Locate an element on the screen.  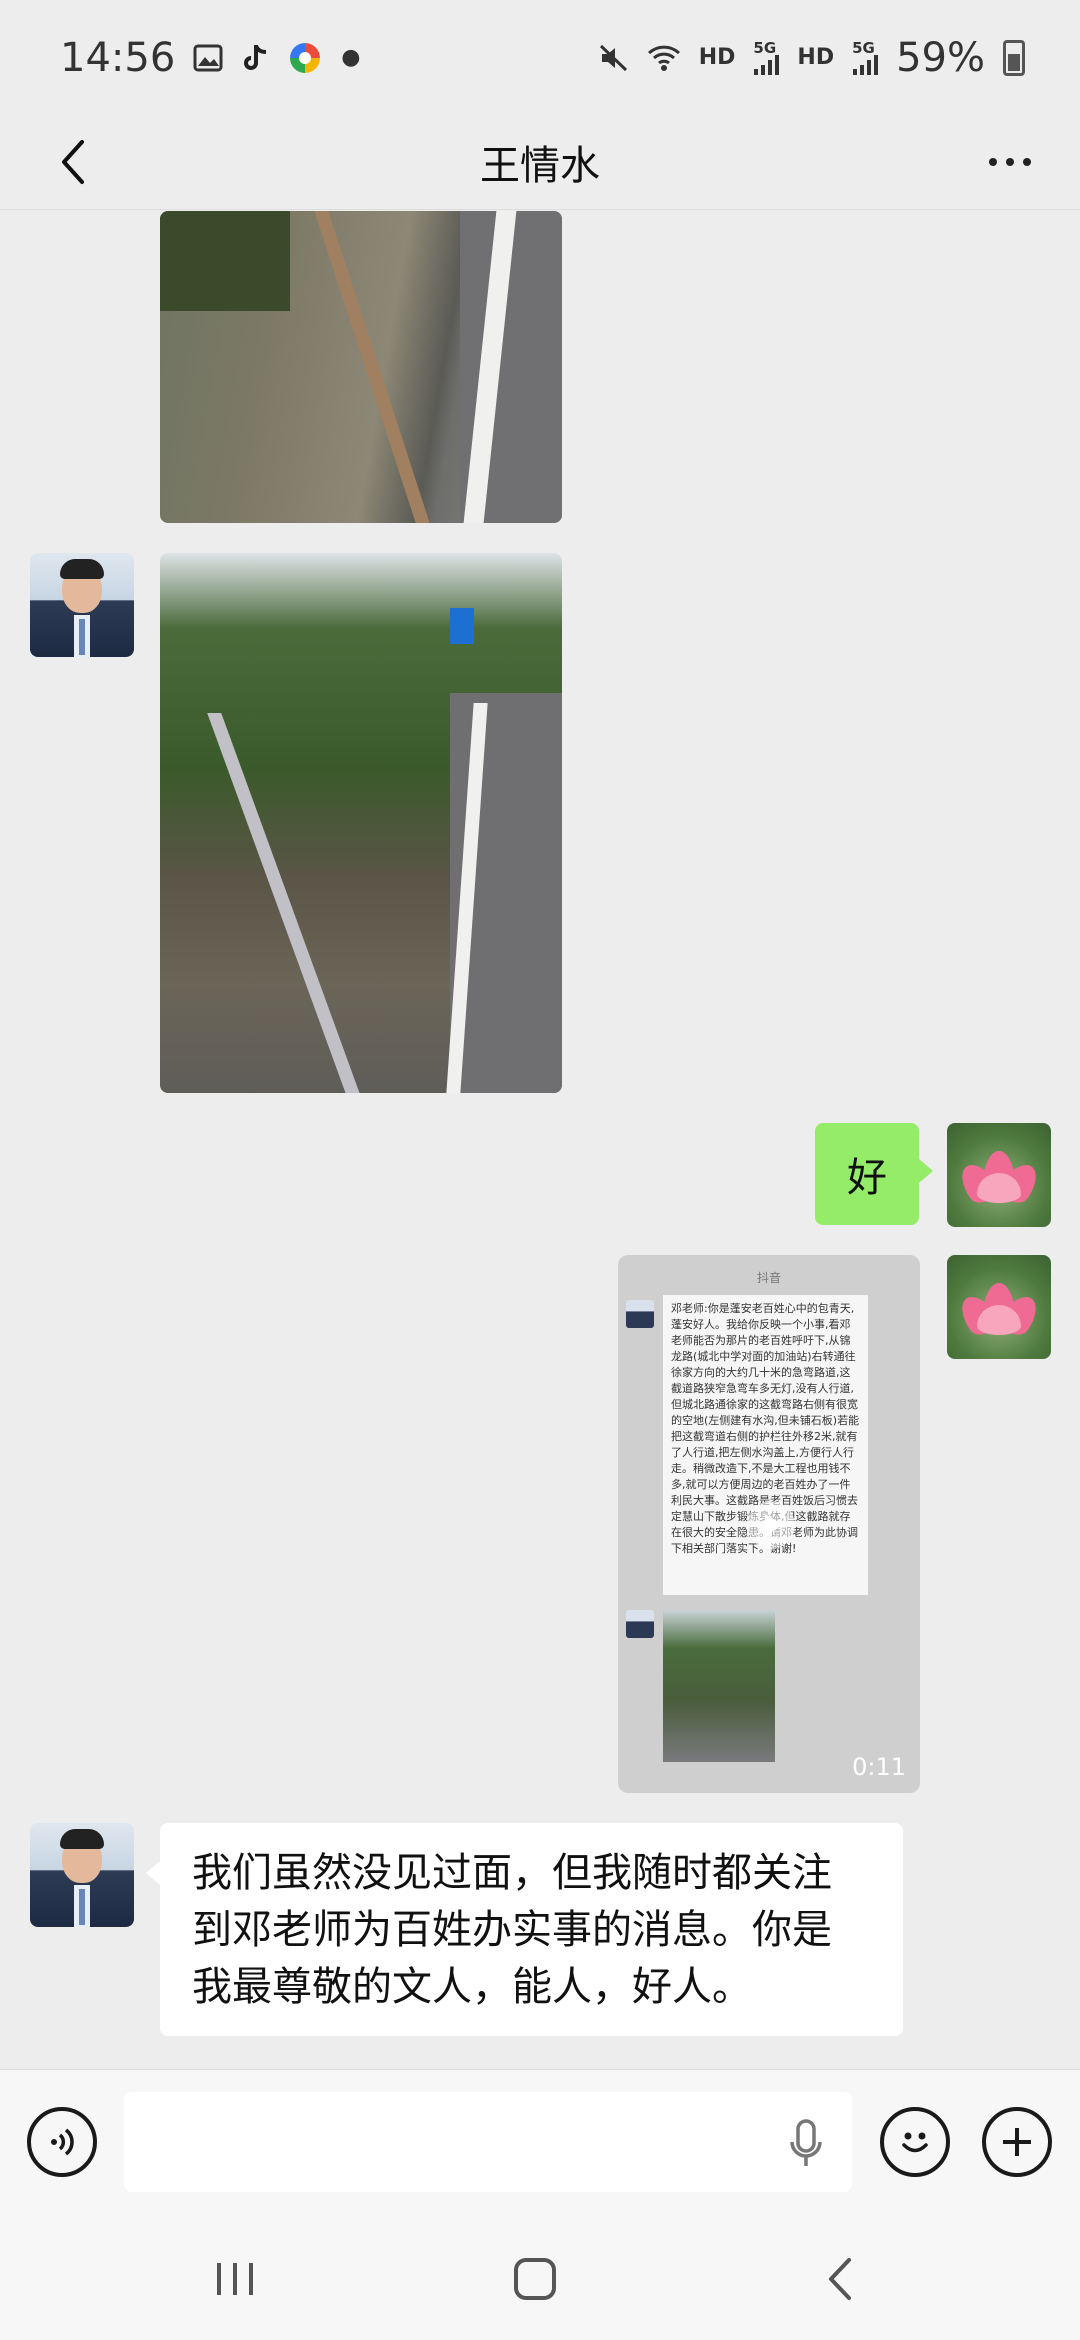
back-icon is located at coordinates (73, 162).